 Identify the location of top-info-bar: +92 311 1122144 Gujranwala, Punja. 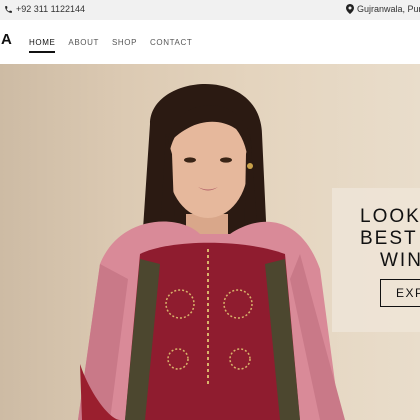
(210, 10).